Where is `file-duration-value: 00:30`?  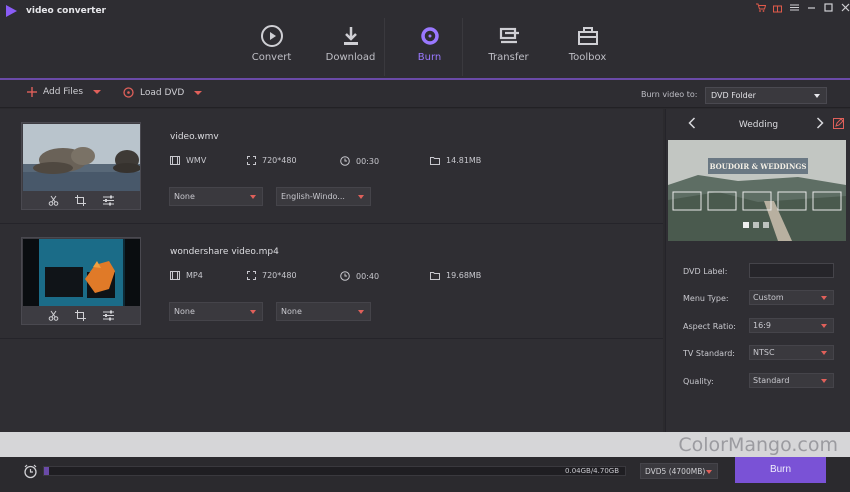
file-duration-value: 00:30 is located at coordinates (368, 161).